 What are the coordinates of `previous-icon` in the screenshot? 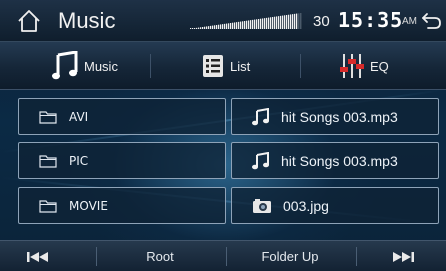 It's located at (37, 256).